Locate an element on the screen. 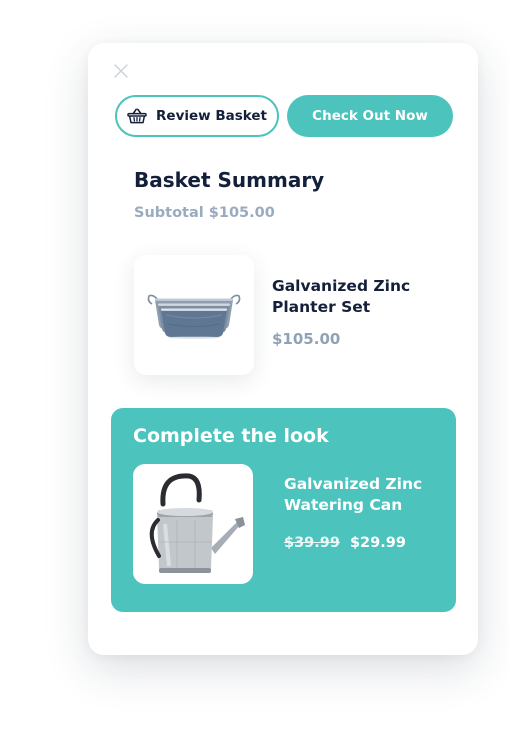 The height and width of the screenshot is (749, 508). review-basket-button: Review Basket is located at coordinates (197, 116).